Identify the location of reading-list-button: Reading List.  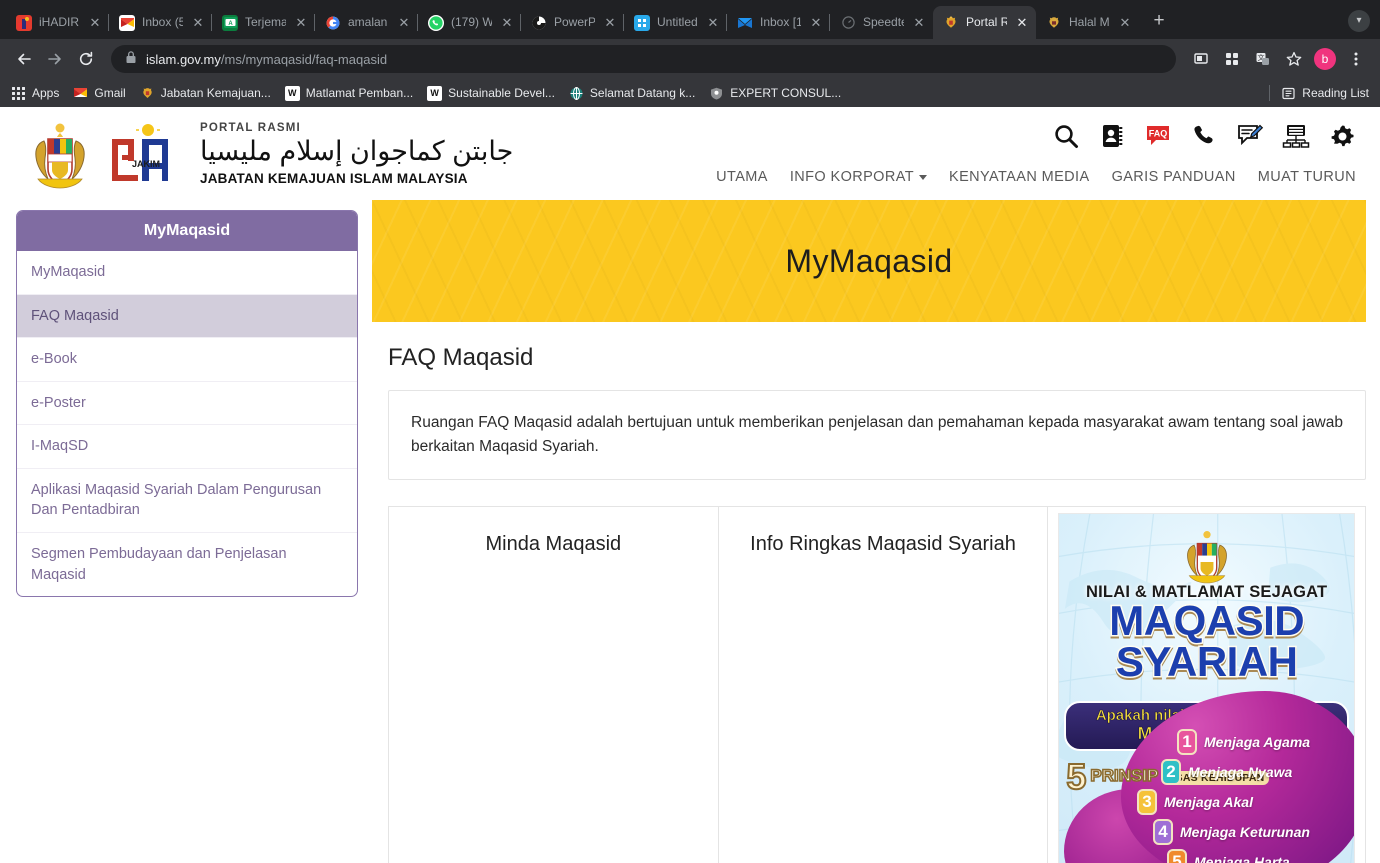
(1325, 93).